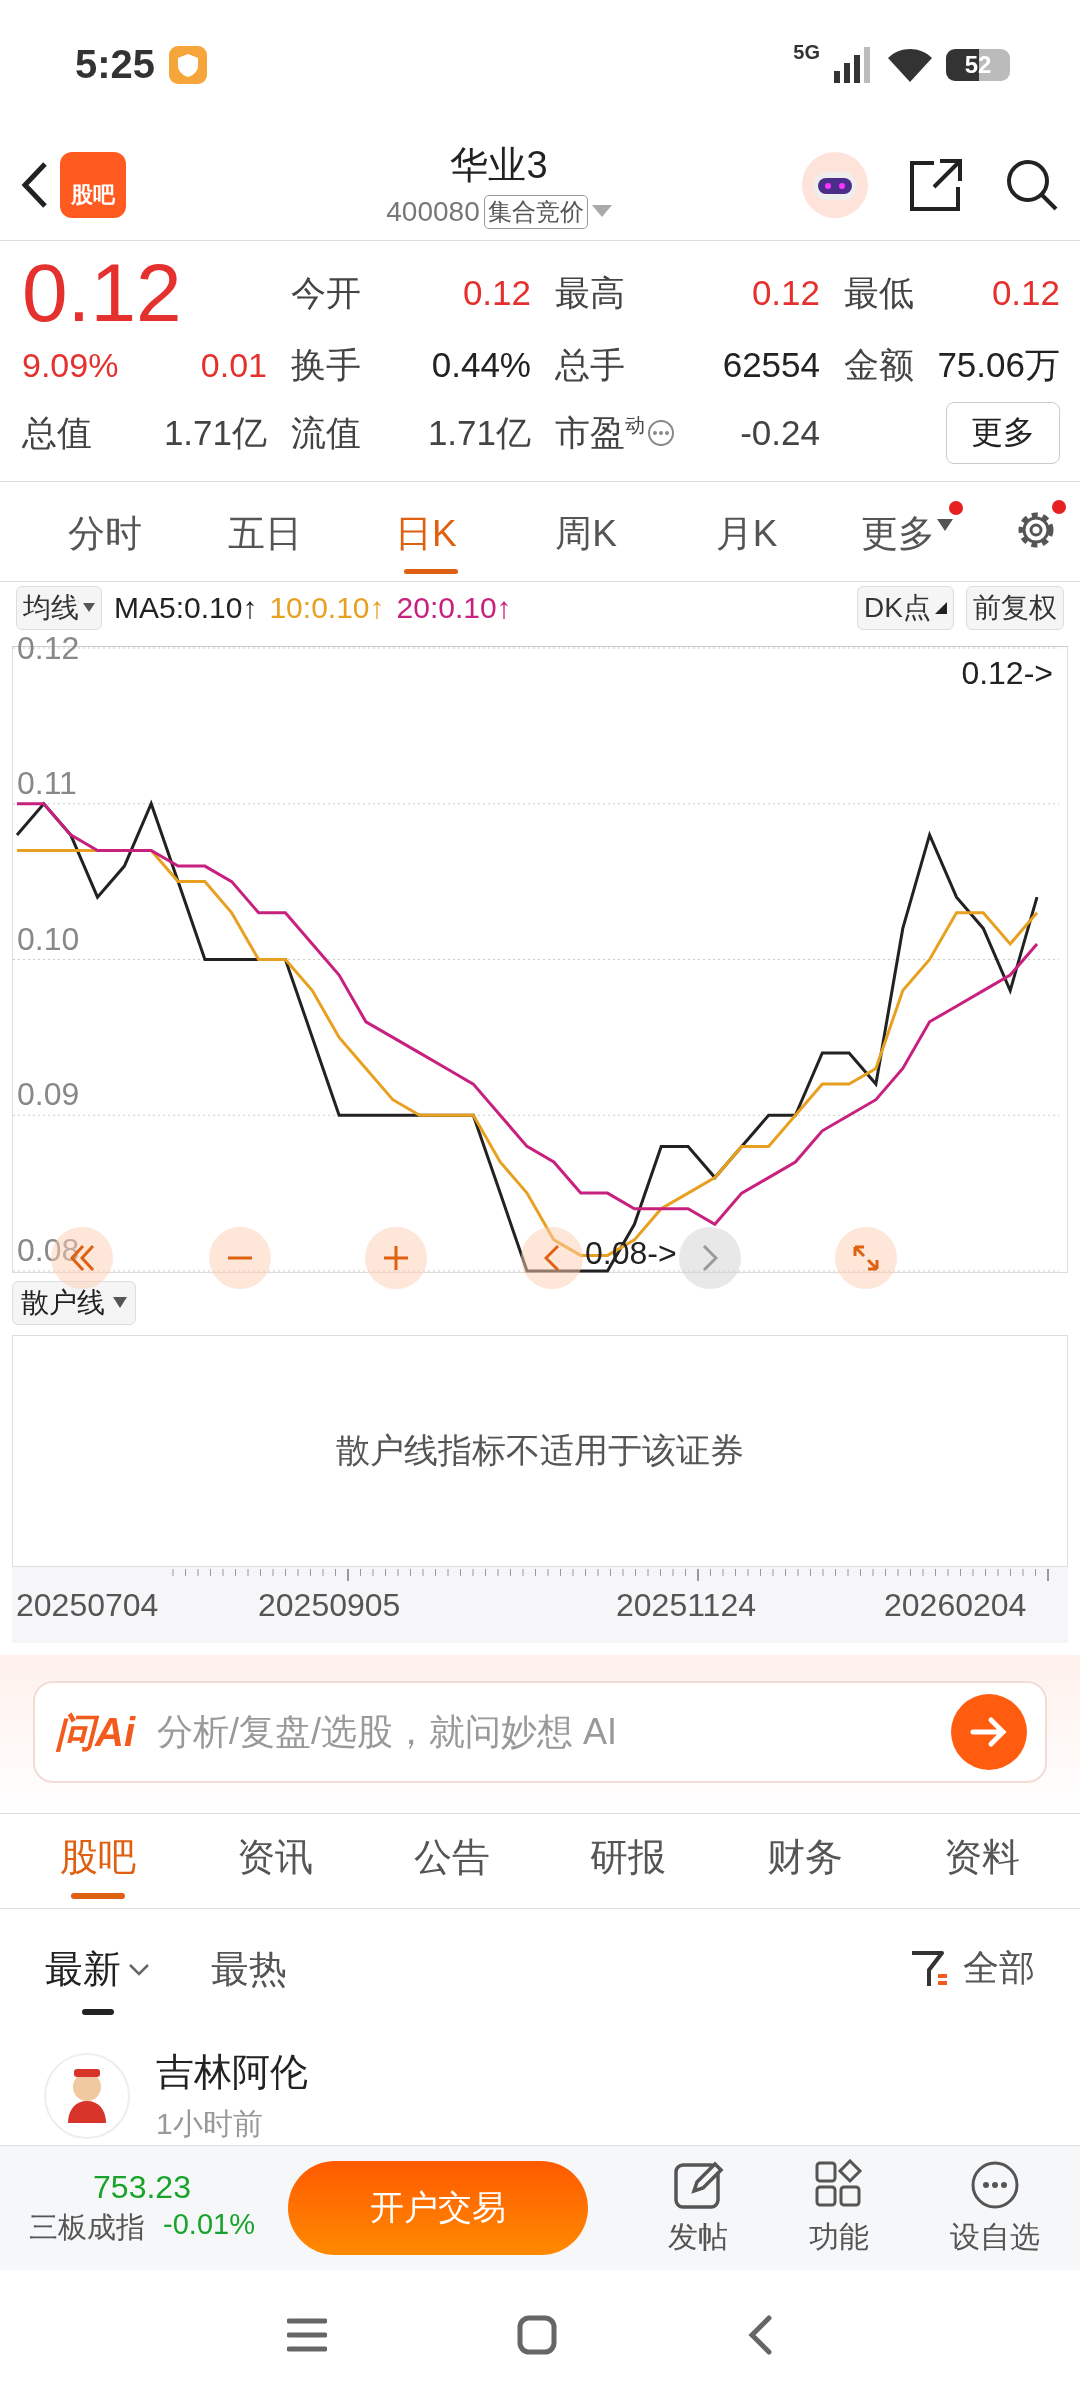  I want to click on stat-label: 金额, so click(879, 364).